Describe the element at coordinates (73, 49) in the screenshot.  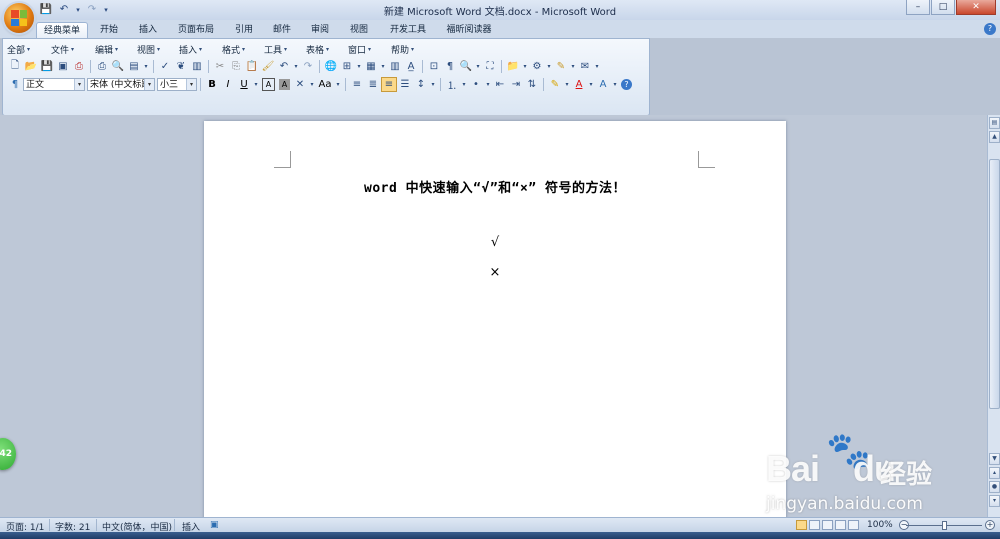
I see `menu-file: 文件 ▾` at that location.